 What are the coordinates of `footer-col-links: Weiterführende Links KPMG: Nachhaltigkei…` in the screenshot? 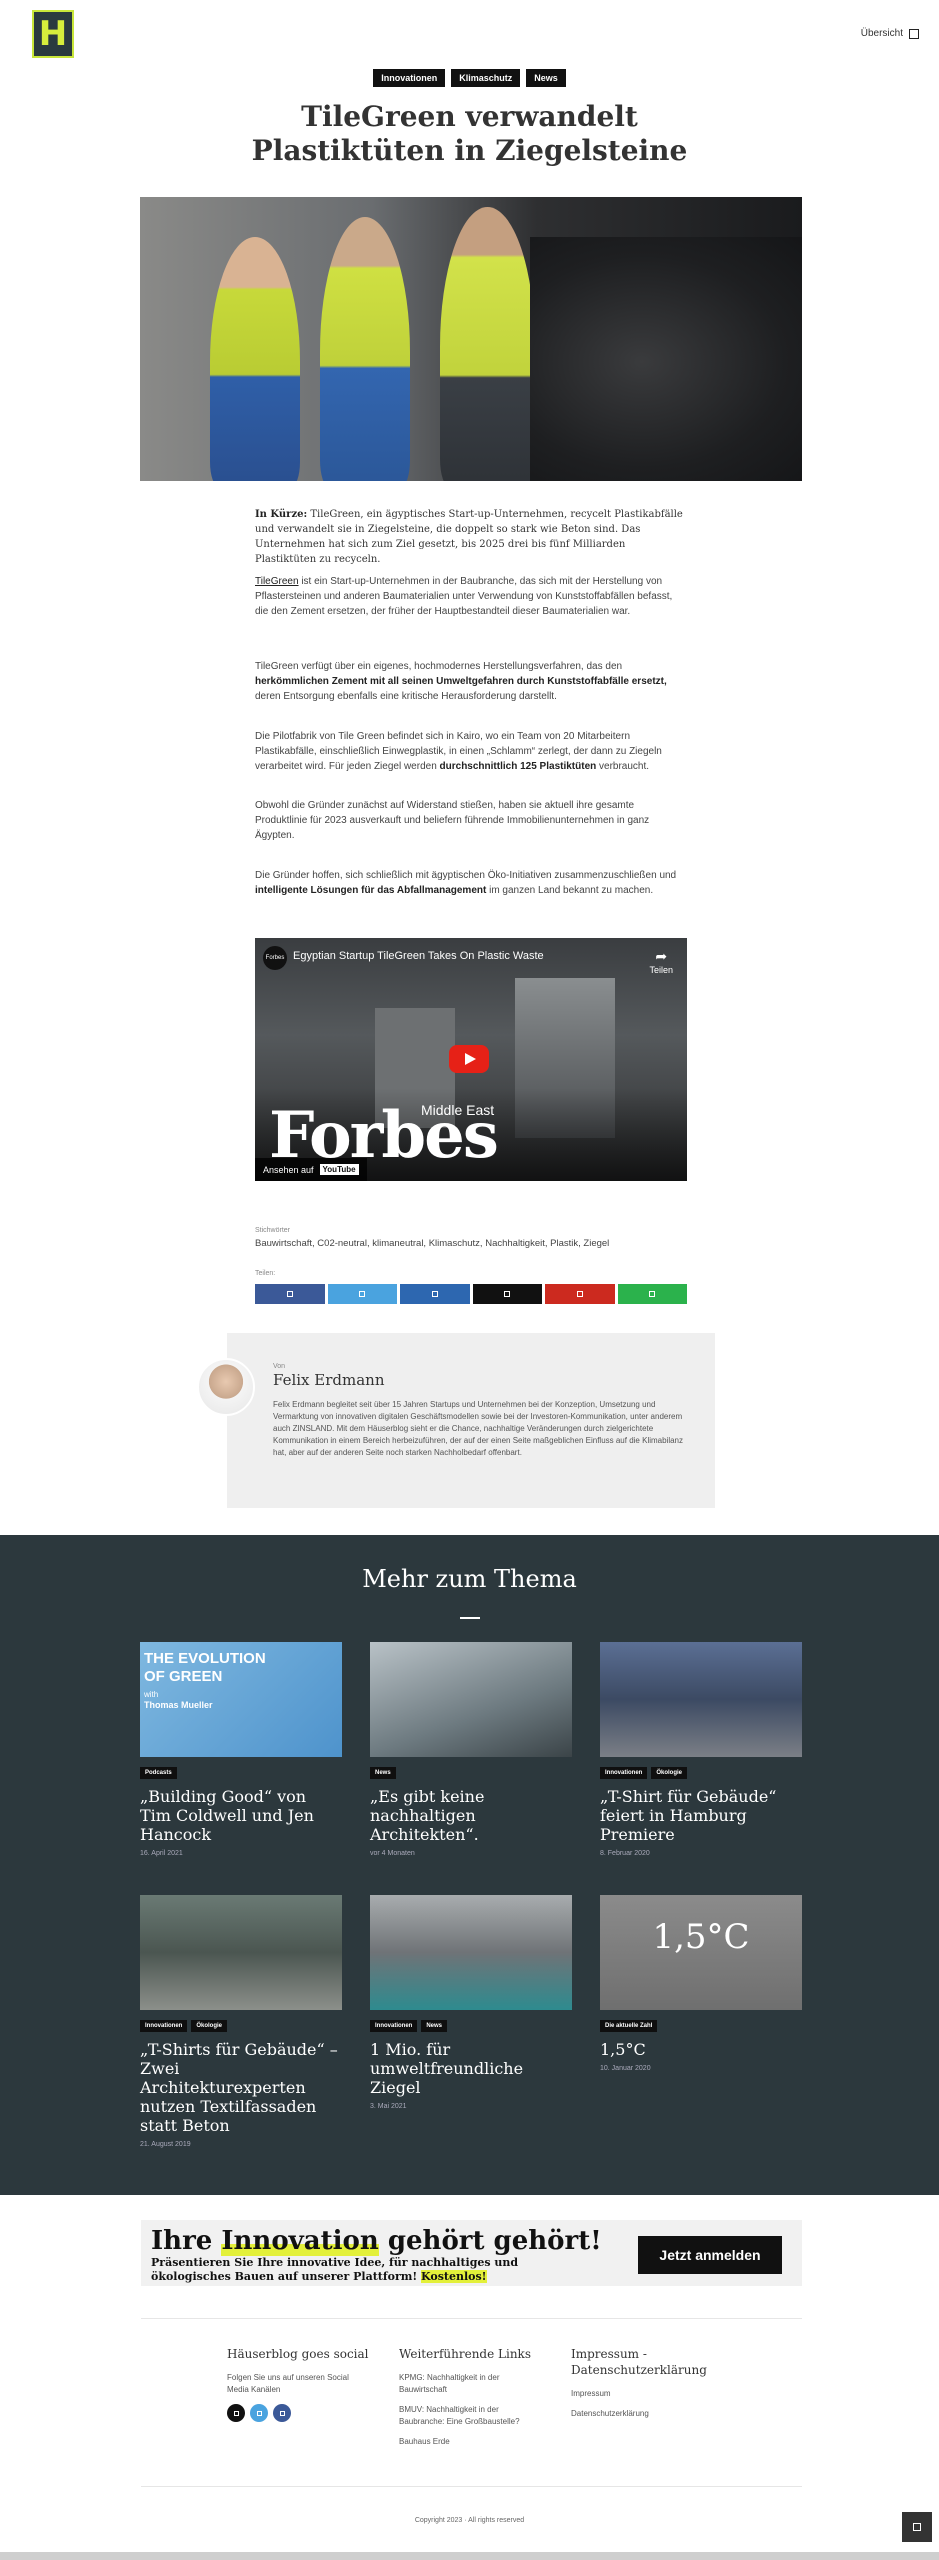 It's located at (469, 2401).